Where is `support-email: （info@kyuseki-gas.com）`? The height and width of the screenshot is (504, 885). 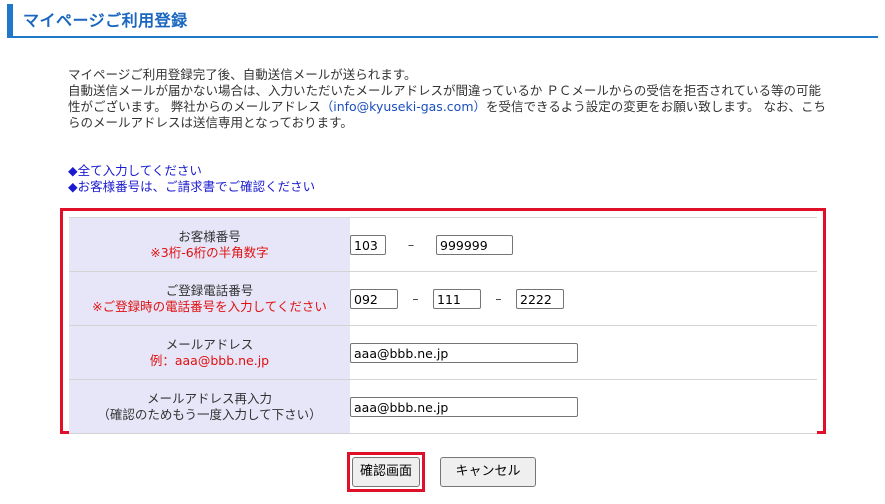
support-email: （info@kyuseki-gas.com） is located at coordinates (403, 106).